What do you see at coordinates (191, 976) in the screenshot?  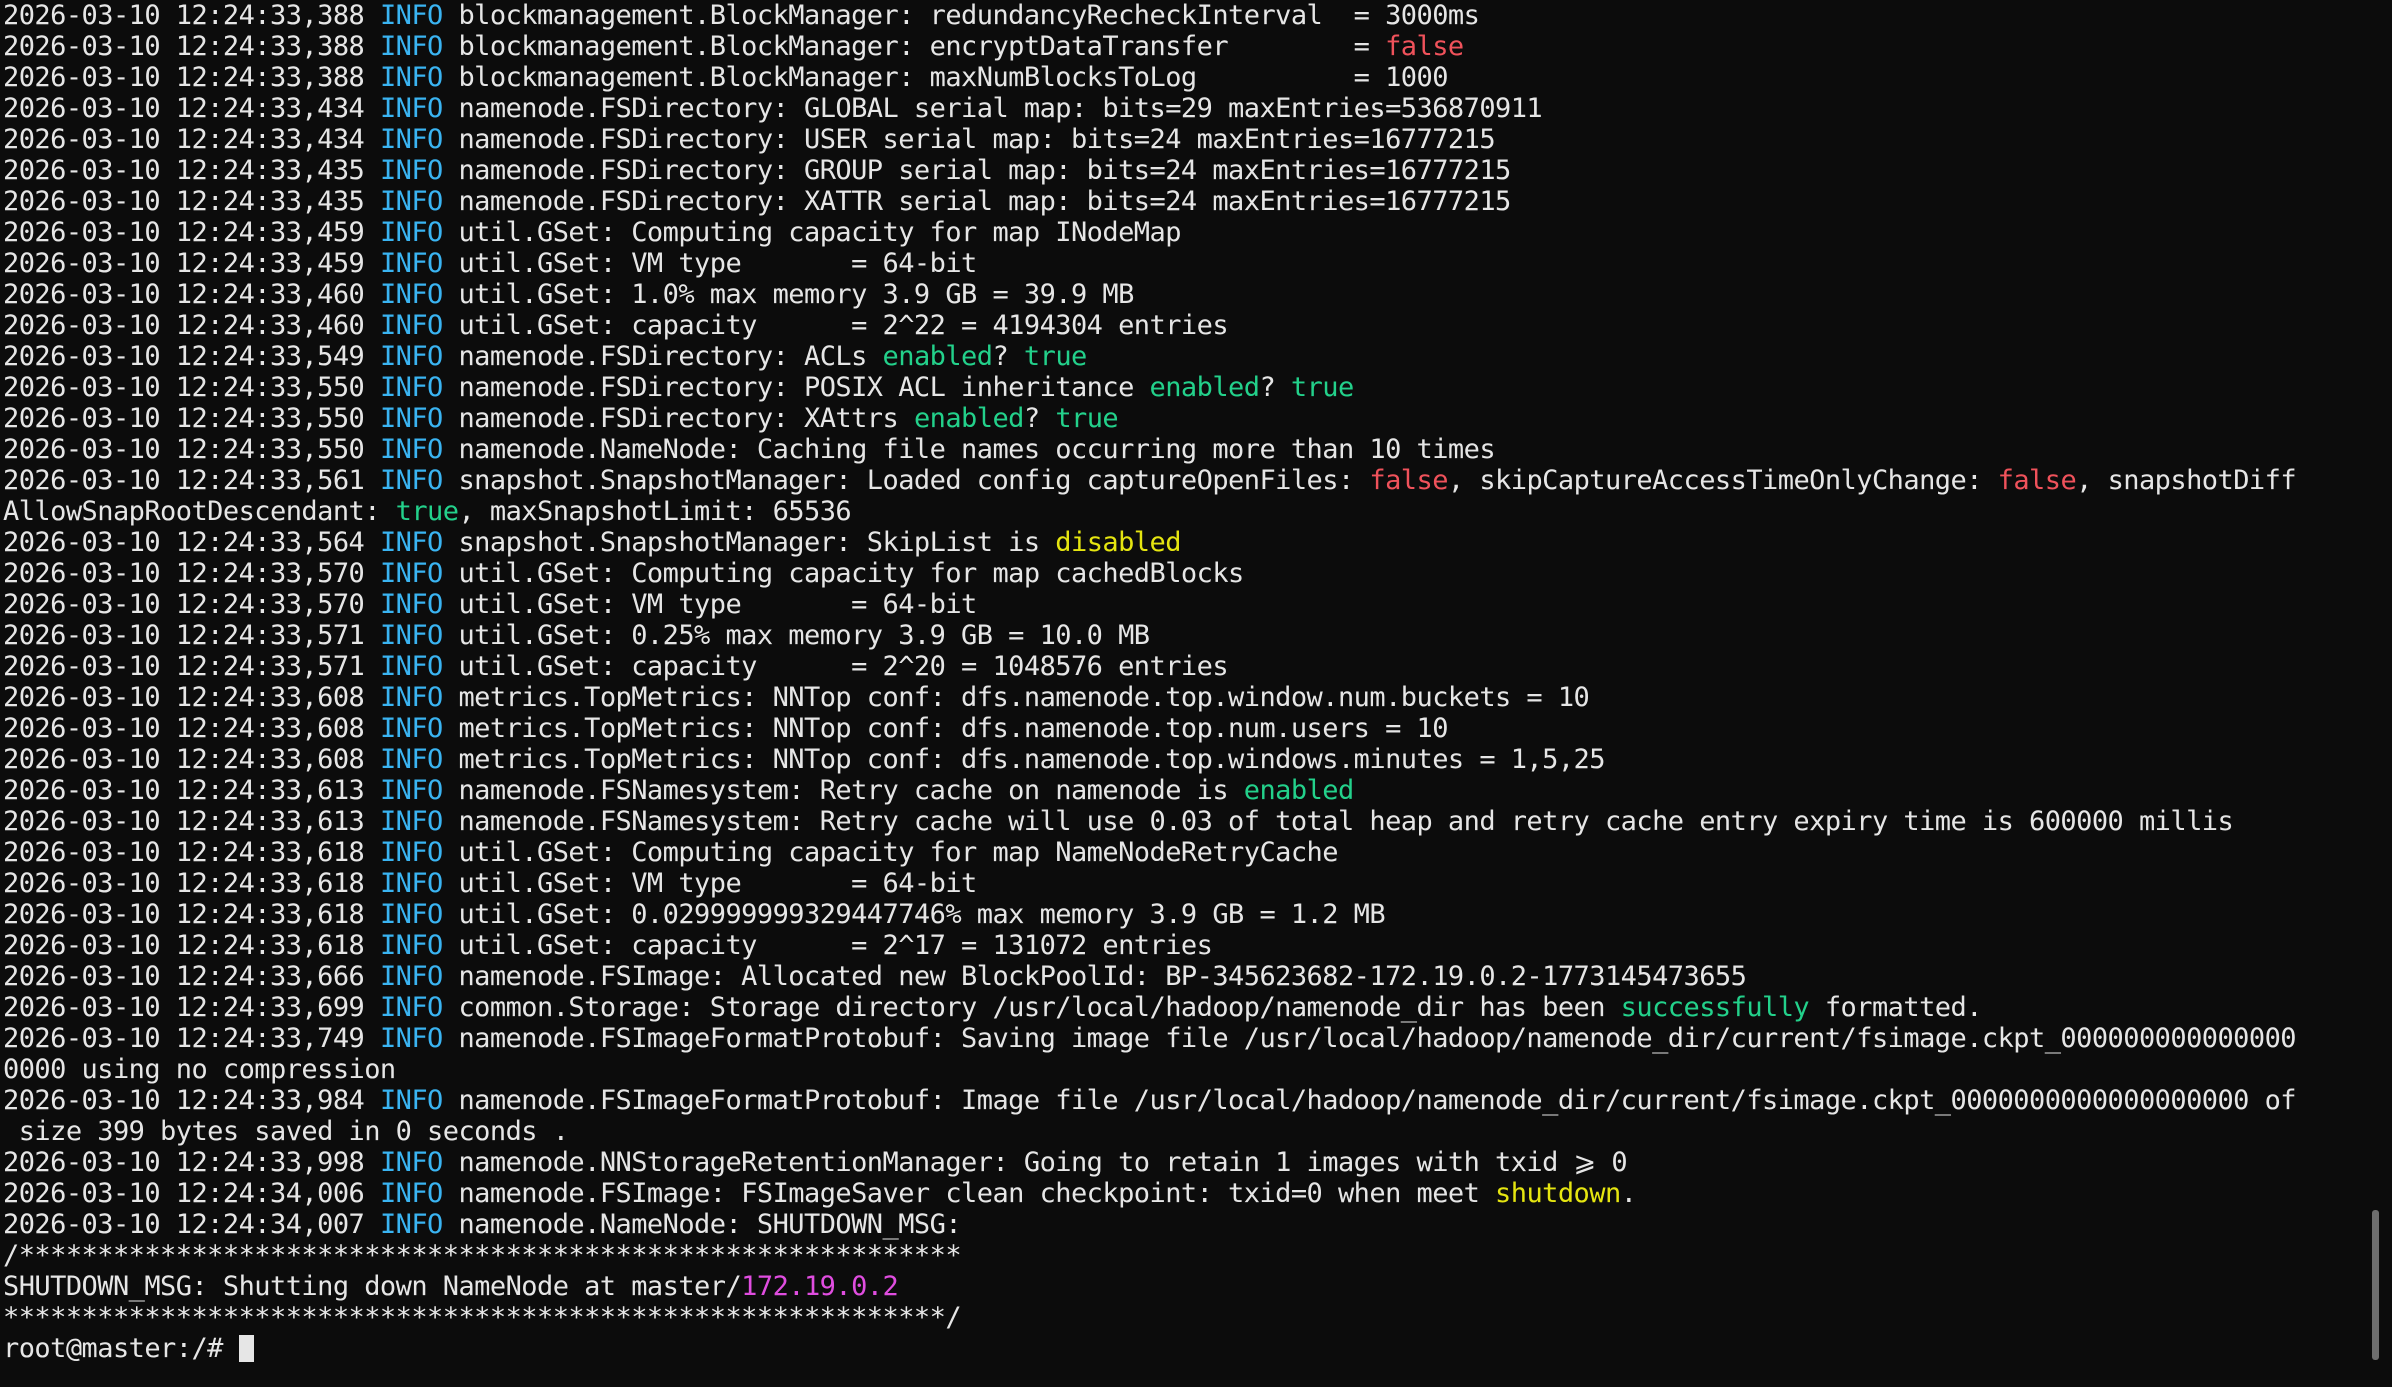 I see `log-text: 2026-03-10 12:24:33,666` at bounding box center [191, 976].